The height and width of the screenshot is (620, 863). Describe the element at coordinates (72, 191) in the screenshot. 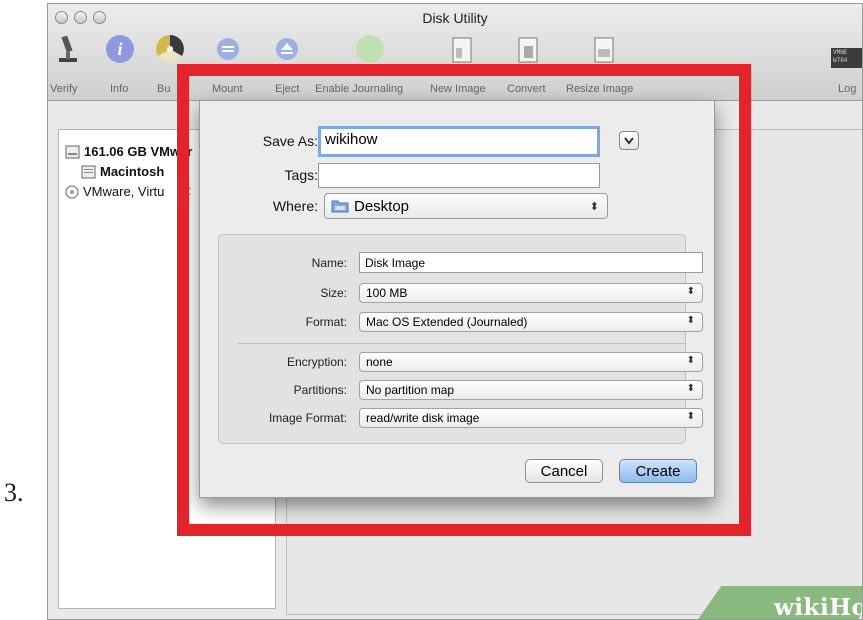

I see `cd-icon` at that location.